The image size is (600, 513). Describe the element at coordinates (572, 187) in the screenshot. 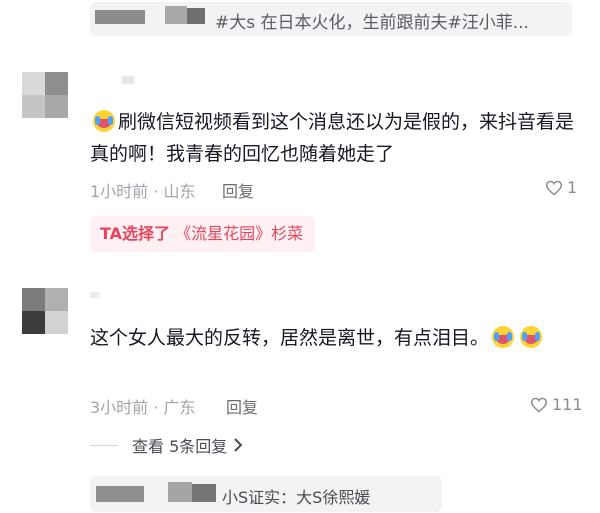

I see `like-count: 1` at that location.